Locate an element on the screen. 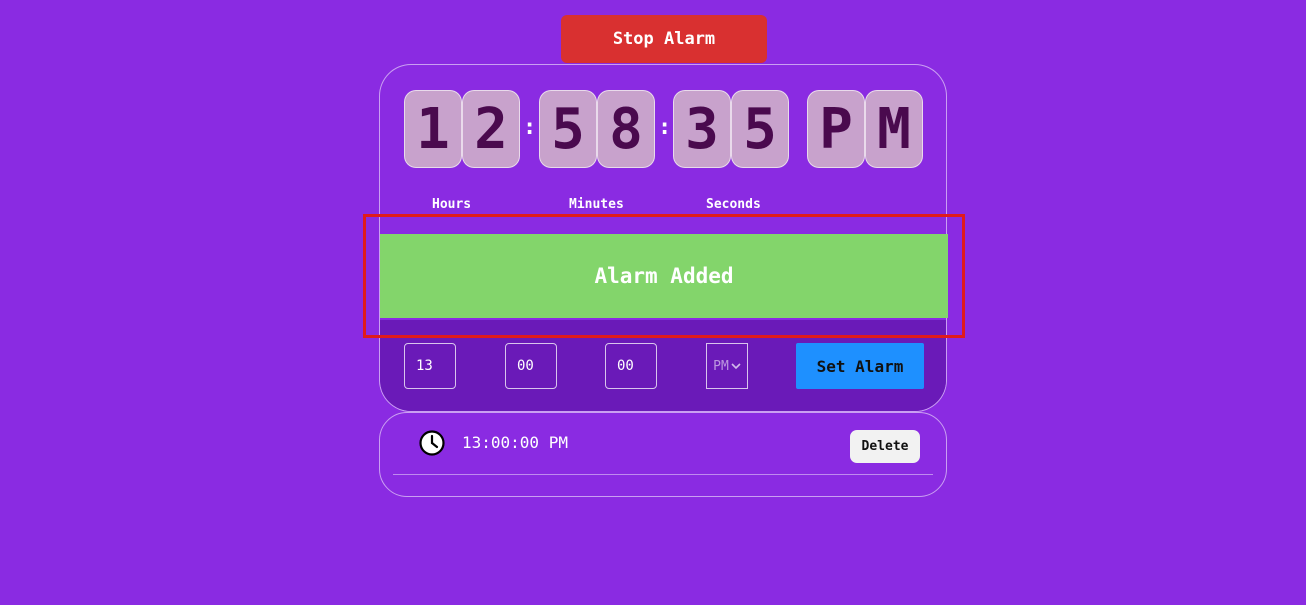  meridiem-select: PM is located at coordinates (727, 366).